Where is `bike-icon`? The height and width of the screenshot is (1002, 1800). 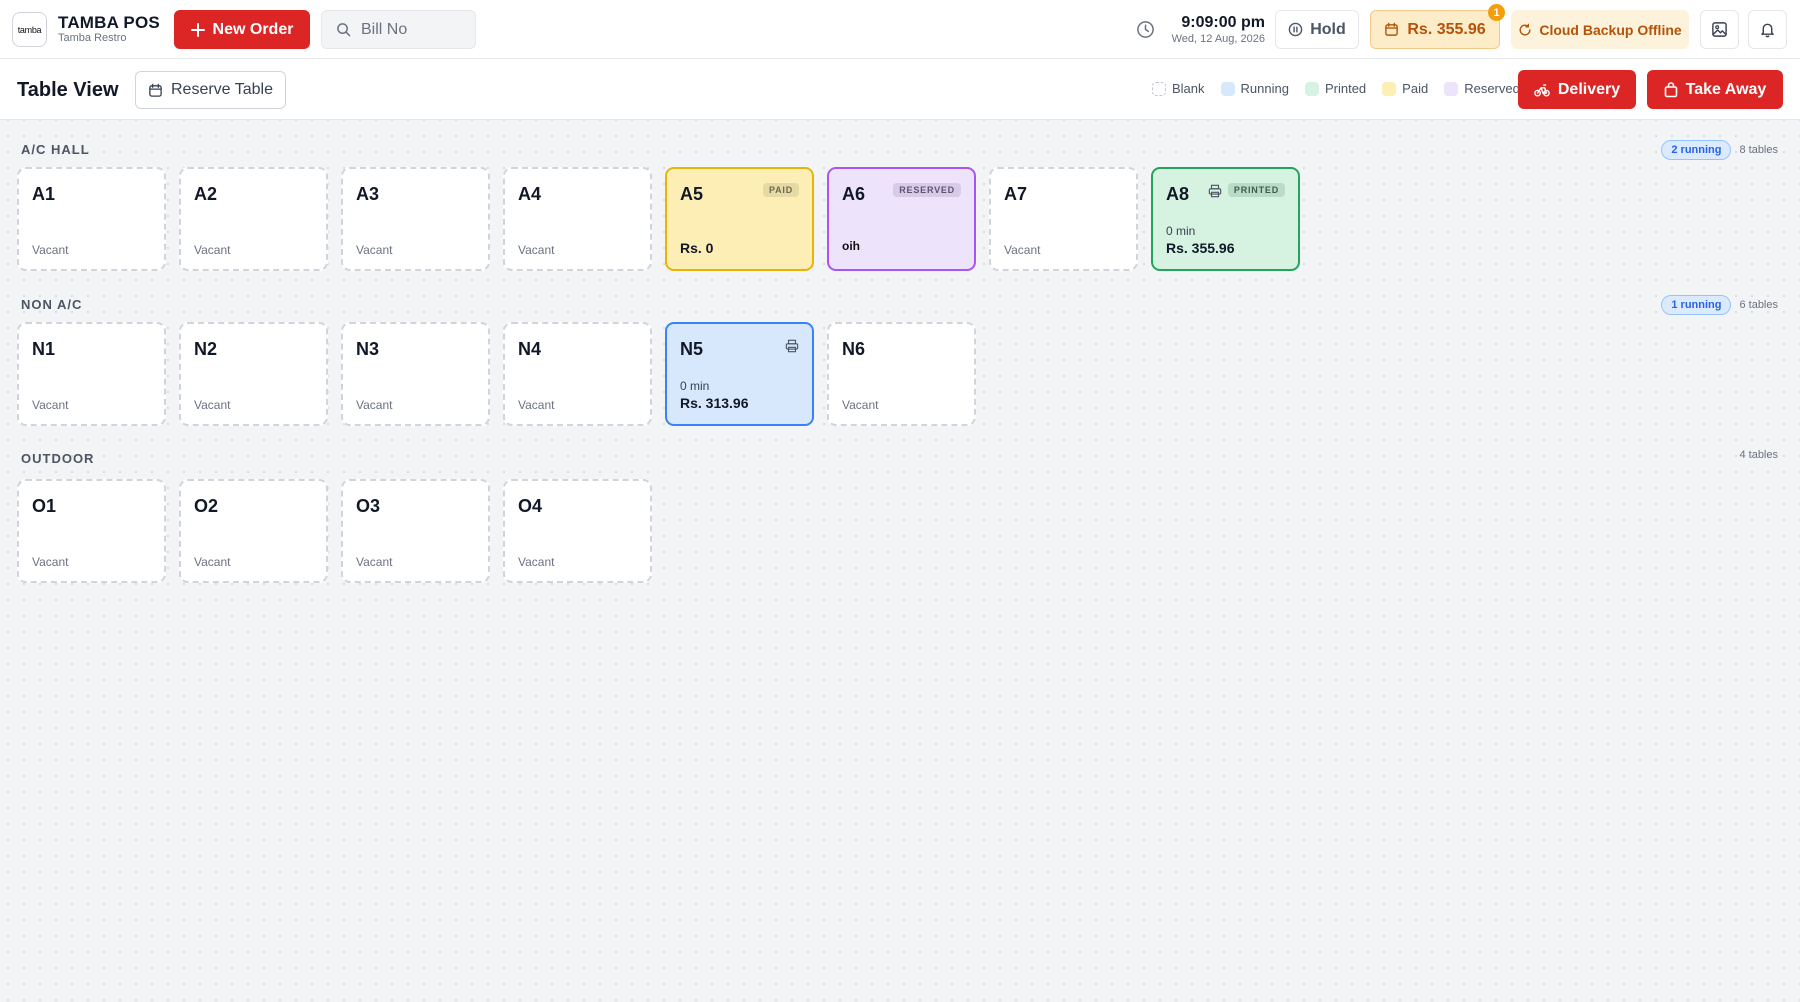 bike-icon is located at coordinates (1542, 89).